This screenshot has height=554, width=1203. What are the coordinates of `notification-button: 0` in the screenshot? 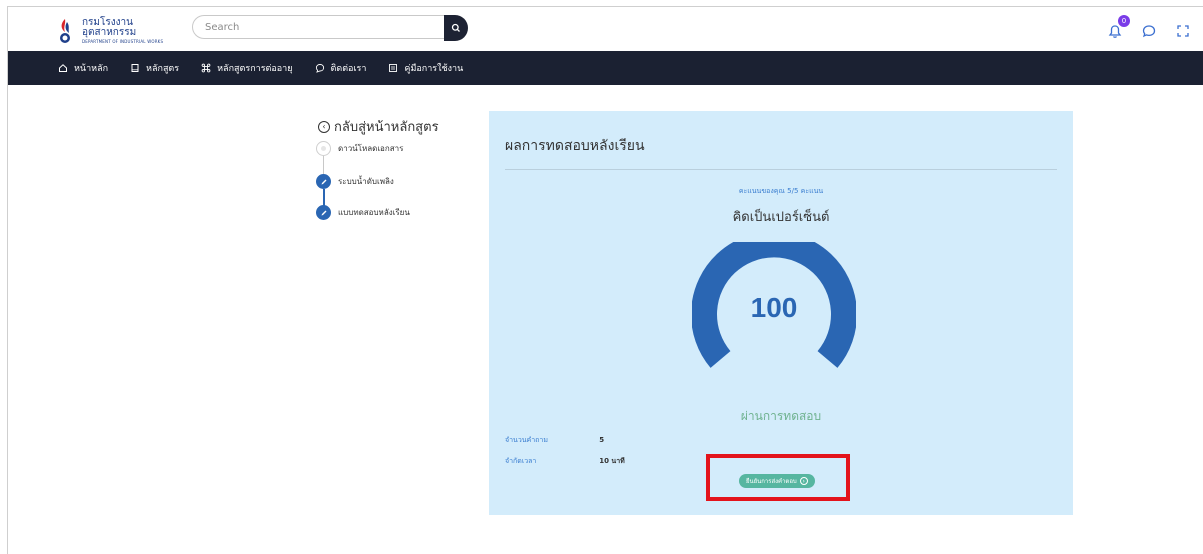 It's located at (1117, 28).